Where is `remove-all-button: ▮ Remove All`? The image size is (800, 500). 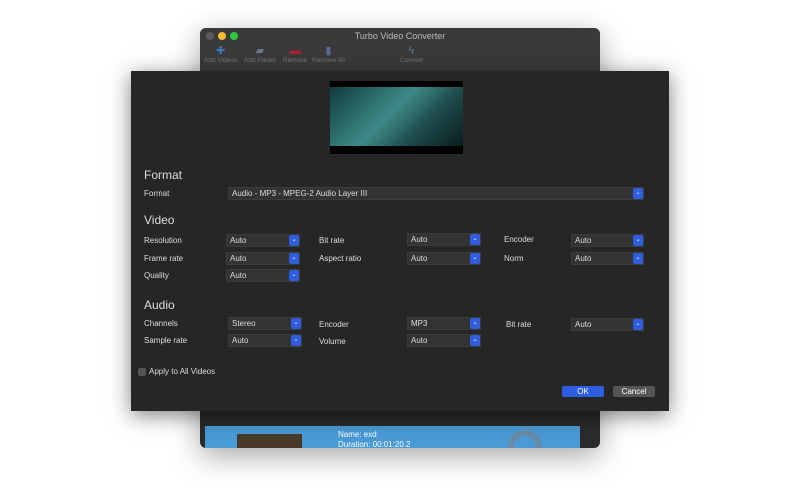
remove-all-button: ▮ Remove All is located at coordinates (328, 54).